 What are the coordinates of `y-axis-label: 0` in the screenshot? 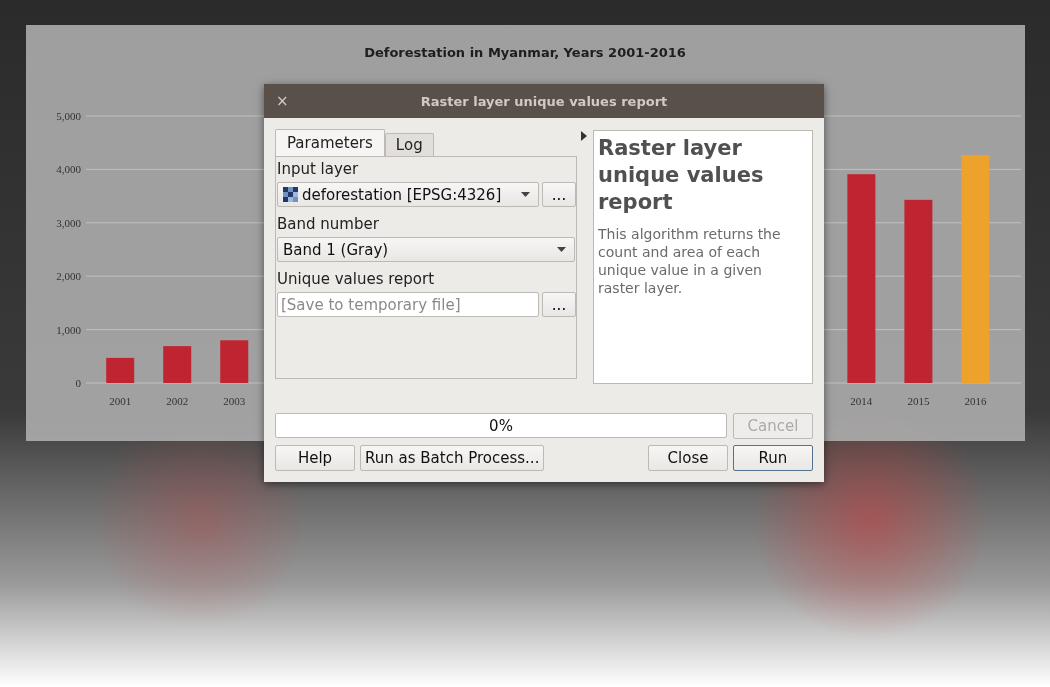 It's located at (78, 383).